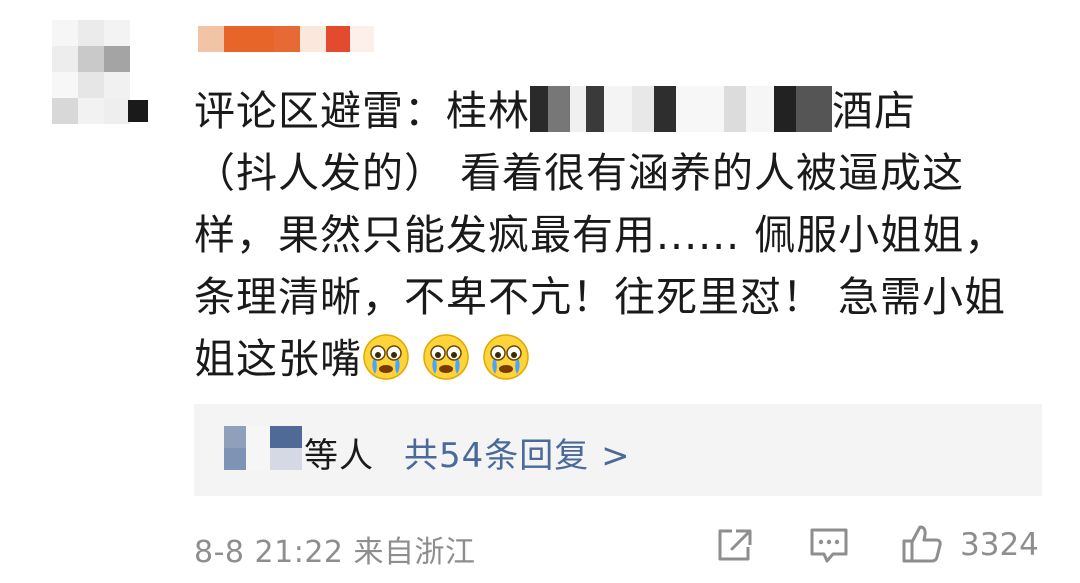 Image resolution: width=1080 pixels, height=583 pixels. I want to click on comment-meta: 8-8 21:22 来自浙江, so click(335, 549).